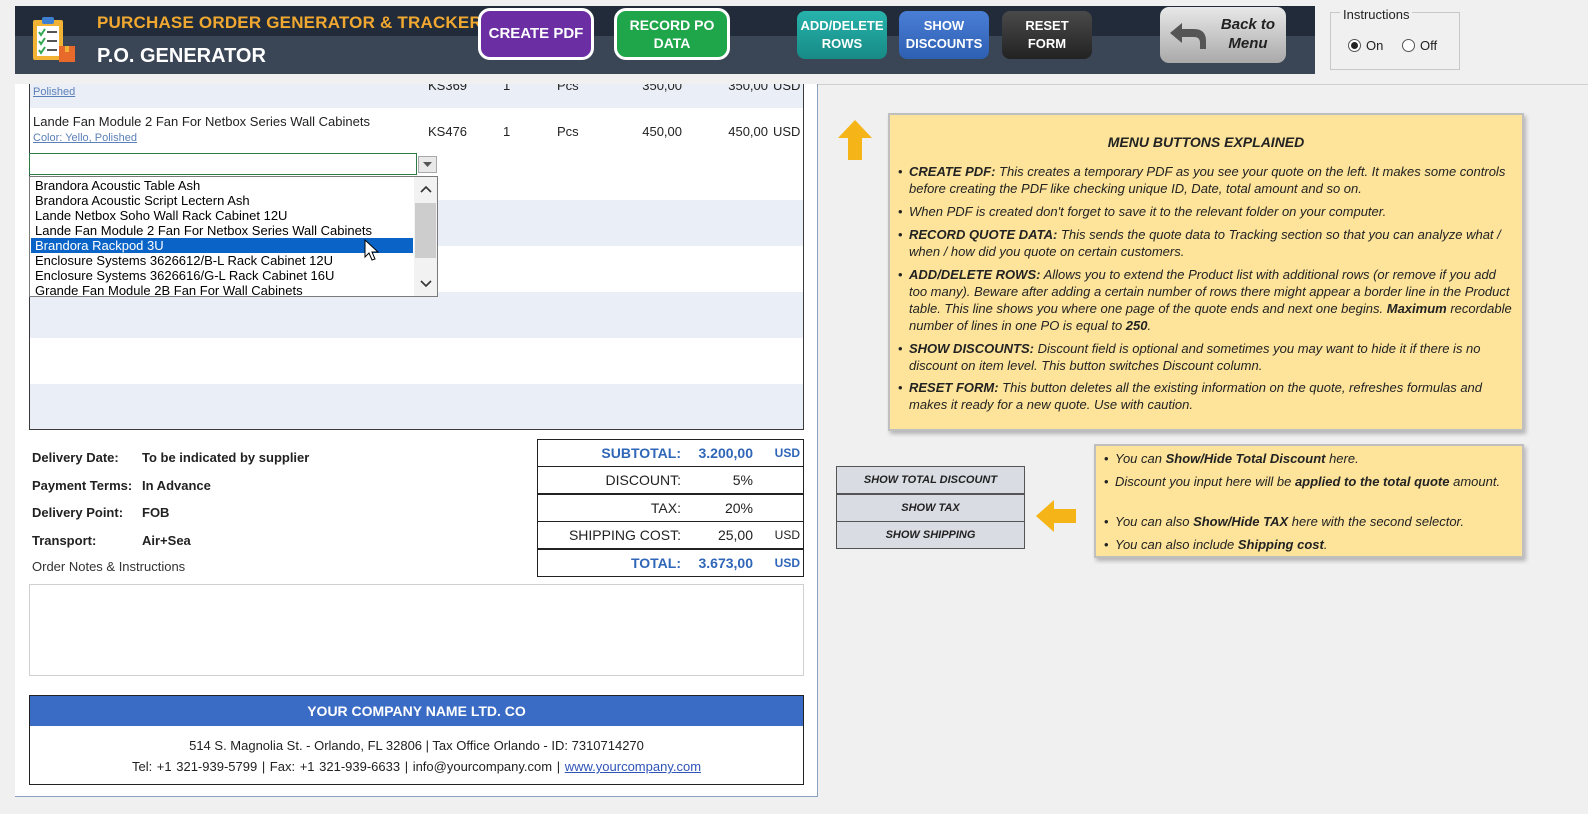 This screenshot has height=814, width=1588. Describe the element at coordinates (225, 457) in the screenshot. I see `delivery-date-value: To be indicated by supplier` at that location.